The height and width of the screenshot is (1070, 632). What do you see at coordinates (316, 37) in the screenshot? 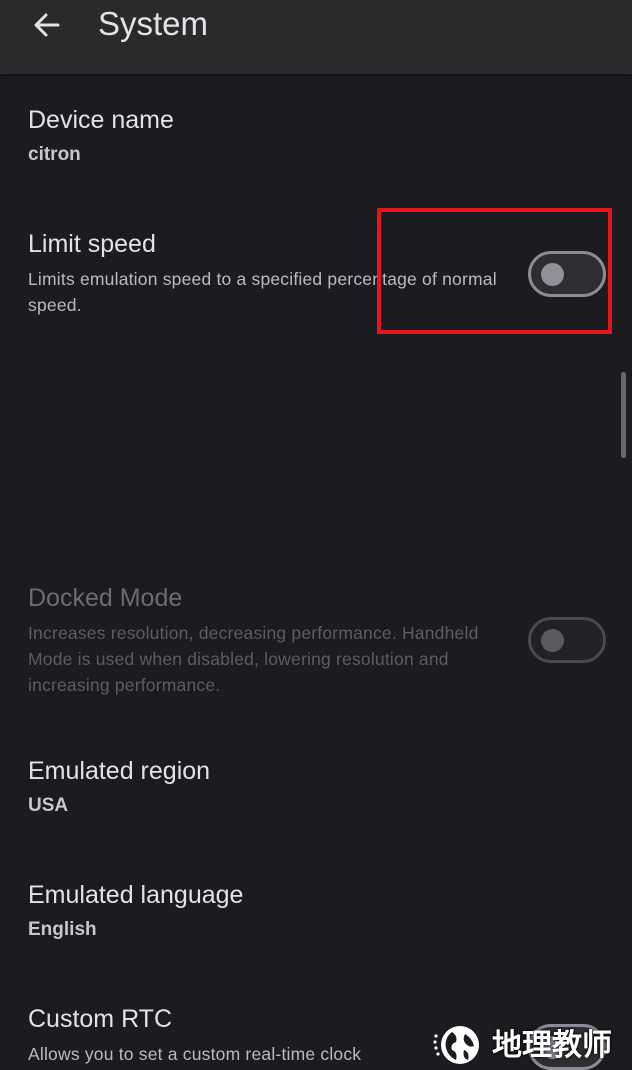
I see `top-app-bar: System` at bounding box center [316, 37].